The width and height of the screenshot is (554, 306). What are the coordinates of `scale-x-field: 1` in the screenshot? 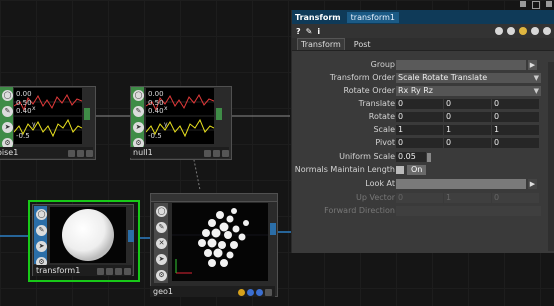 It's located at (419, 130).